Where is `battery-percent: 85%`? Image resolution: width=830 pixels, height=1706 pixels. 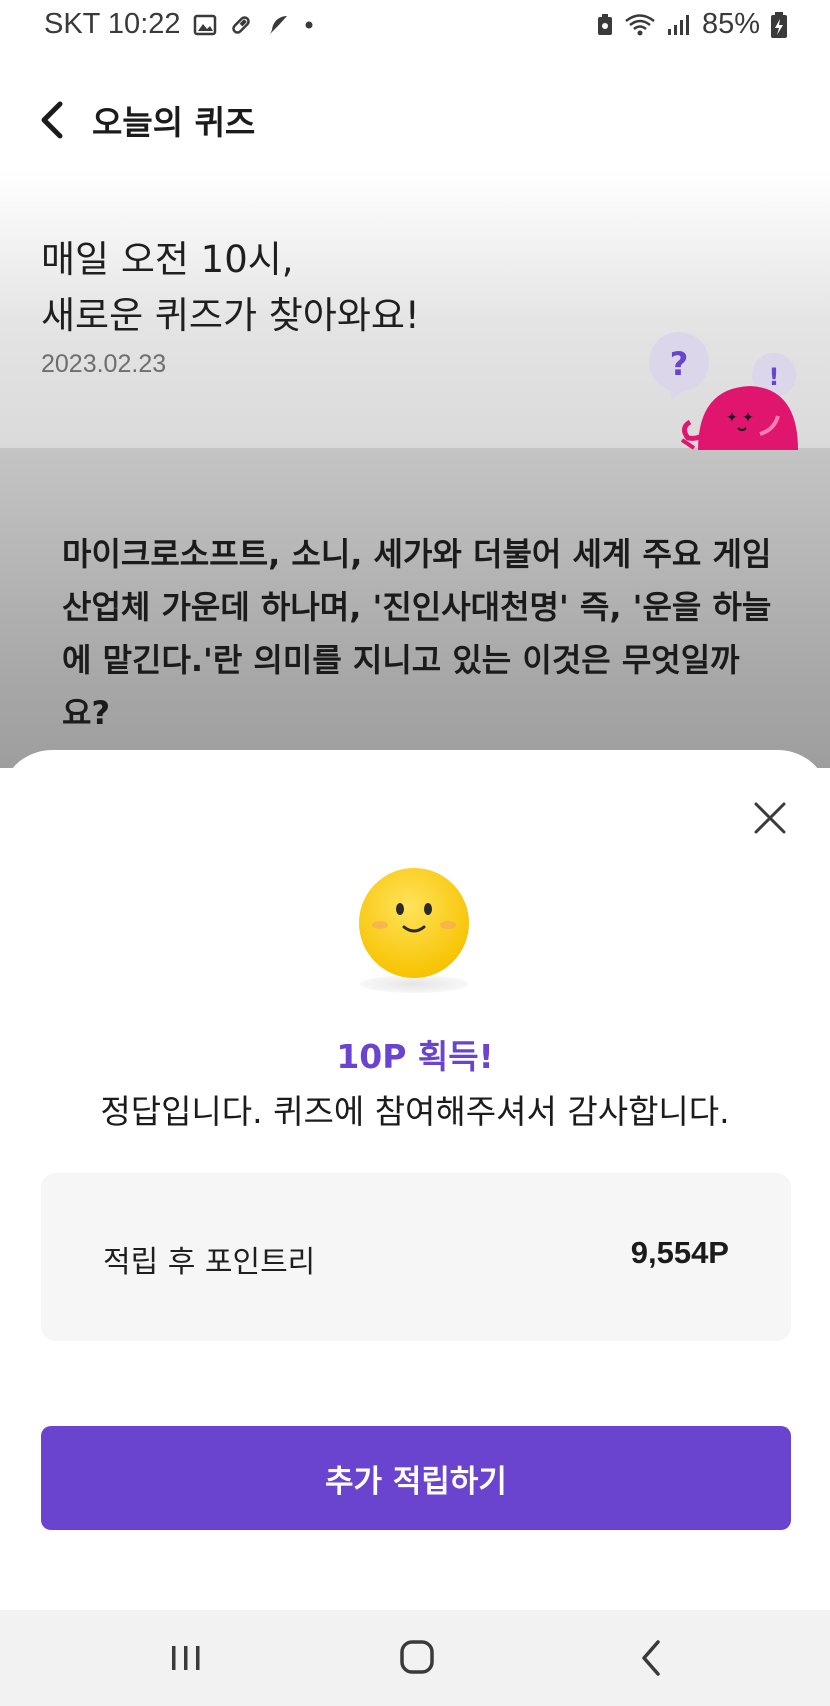
battery-percent: 85% is located at coordinates (730, 24).